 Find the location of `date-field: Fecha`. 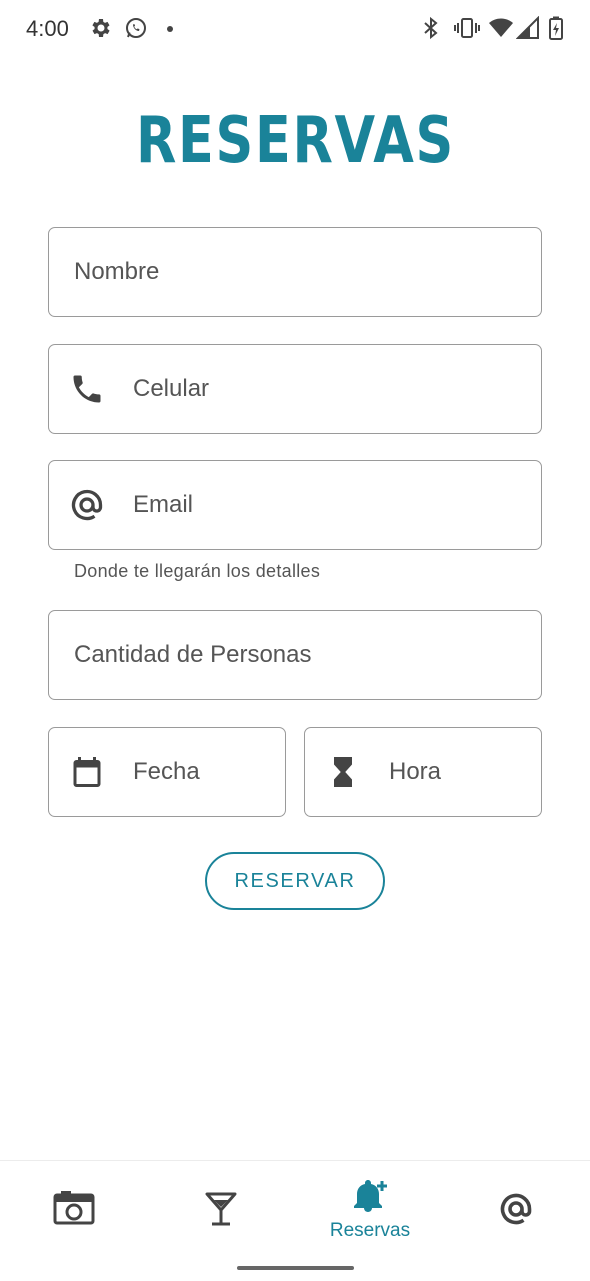

date-field: Fecha is located at coordinates (167, 772).